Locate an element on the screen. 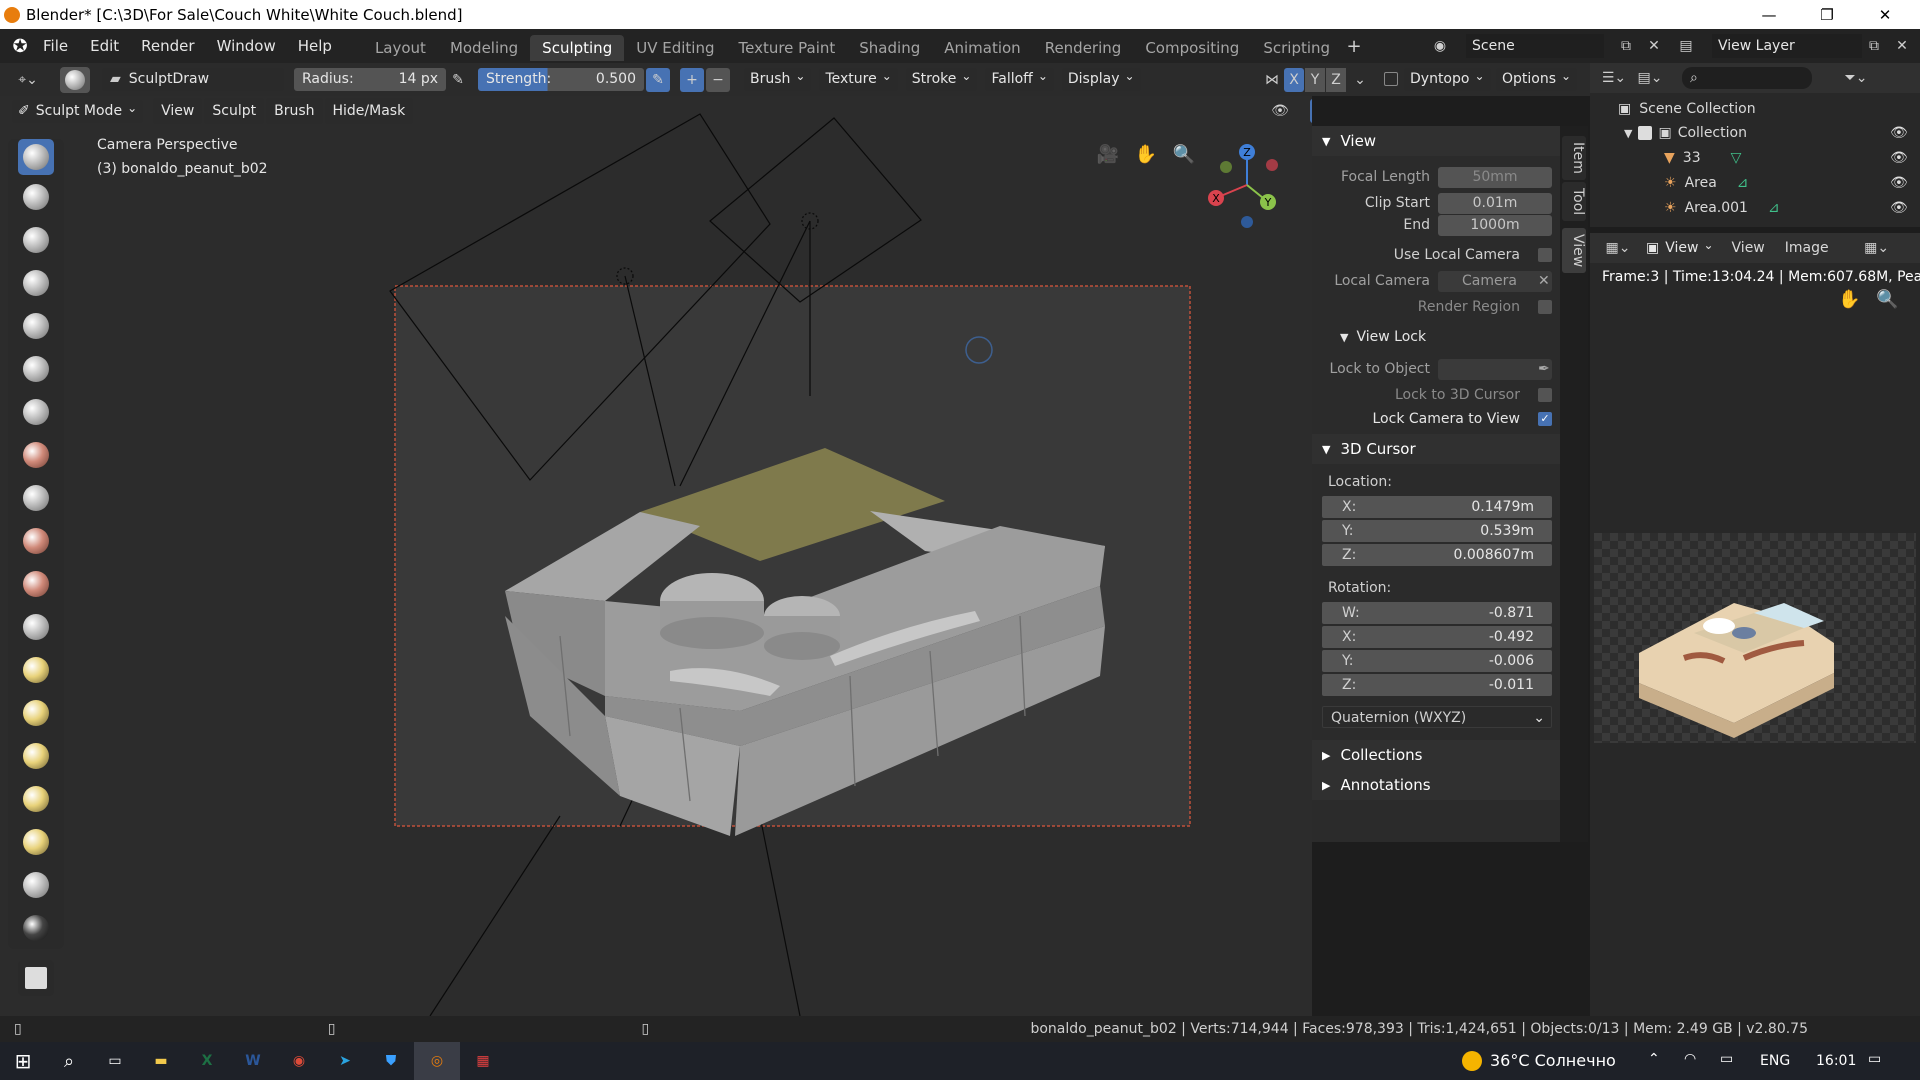  tool-scrape is located at coordinates (36, 627).